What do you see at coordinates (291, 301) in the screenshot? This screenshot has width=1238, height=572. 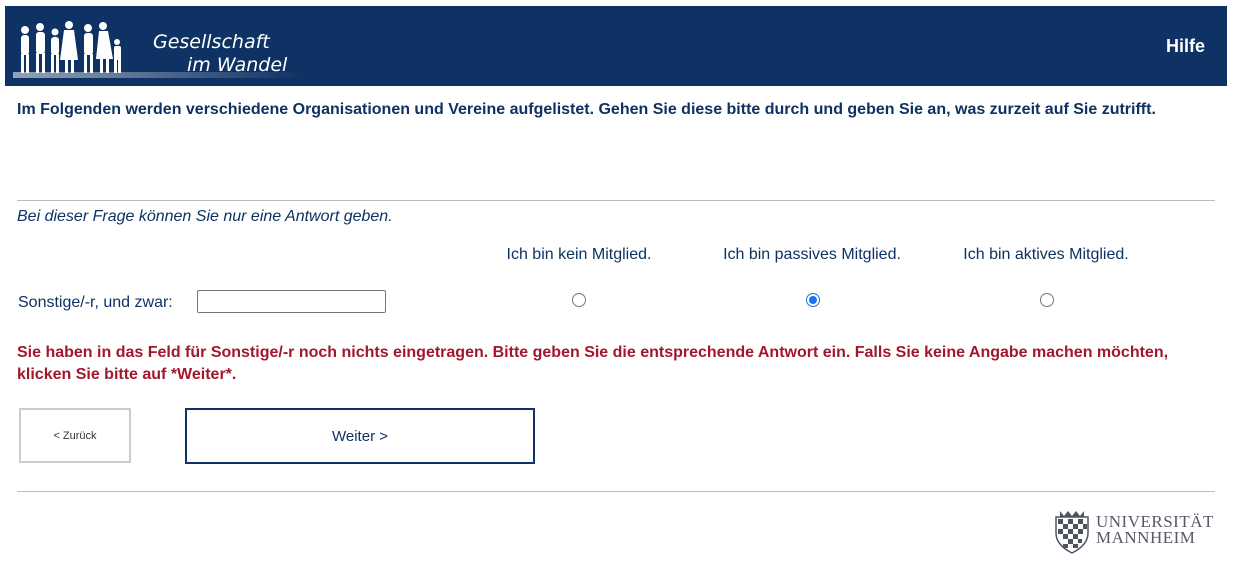 I see `other-organization-input` at bounding box center [291, 301].